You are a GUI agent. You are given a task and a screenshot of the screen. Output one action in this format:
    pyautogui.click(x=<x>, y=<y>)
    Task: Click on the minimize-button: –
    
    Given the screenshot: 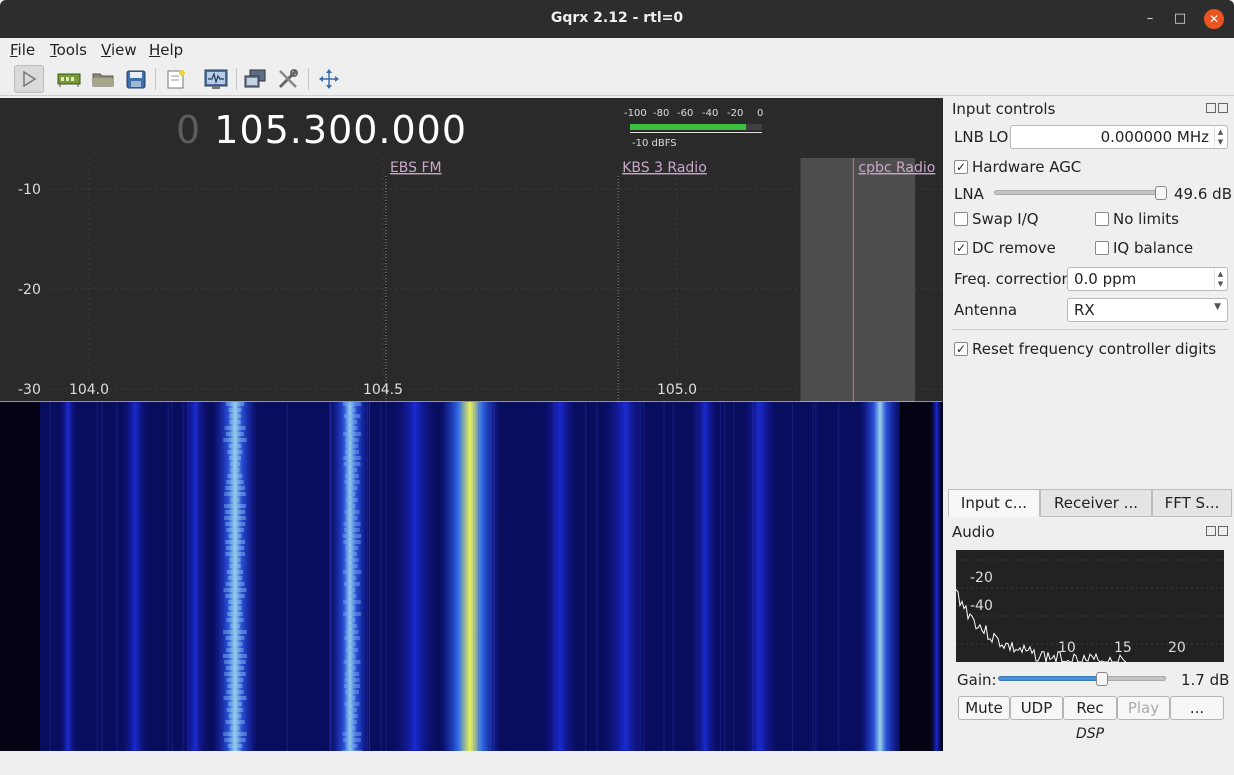 What is the action you would take?
    pyautogui.click(x=1150, y=19)
    